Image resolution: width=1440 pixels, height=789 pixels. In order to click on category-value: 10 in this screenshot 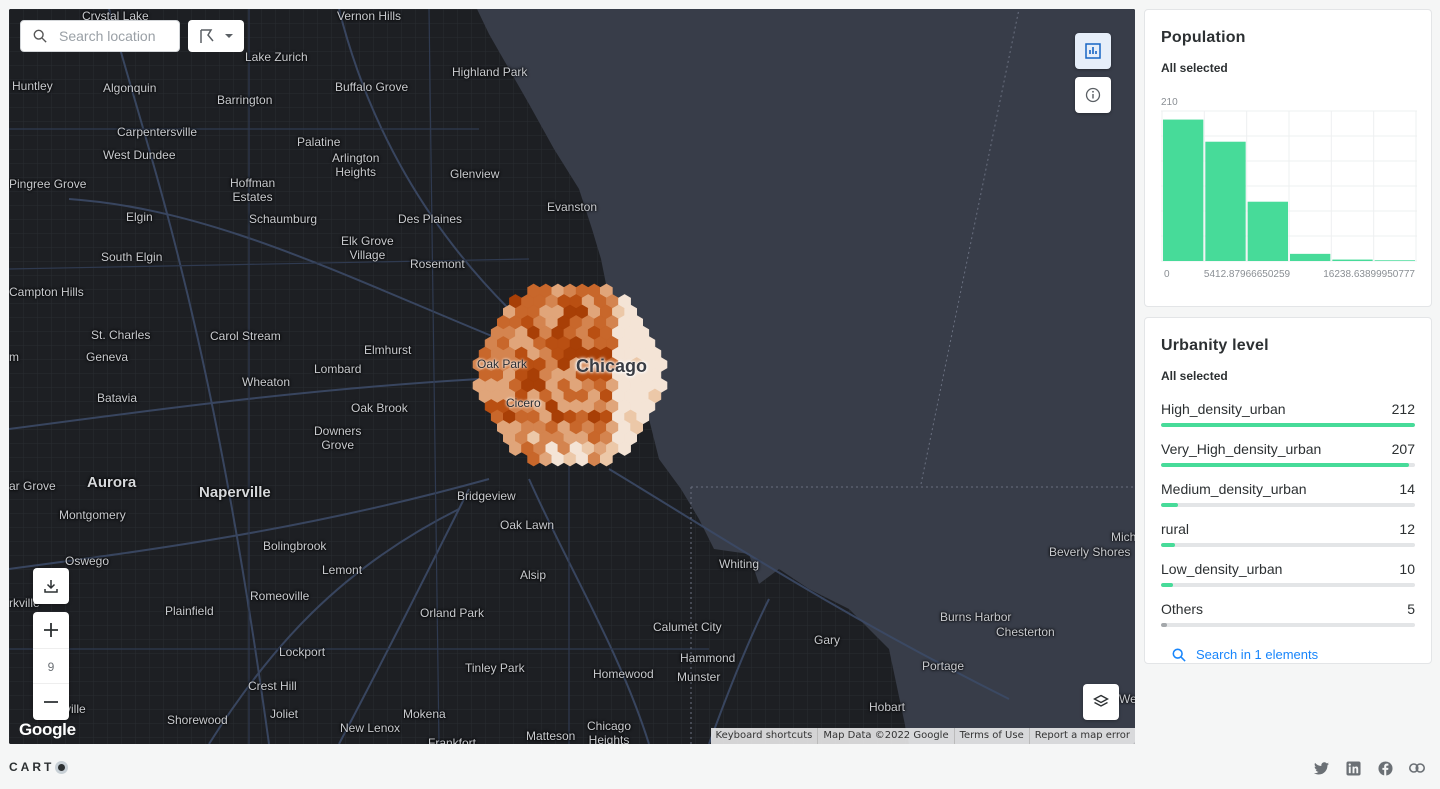, I will do `click(1407, 569)`.